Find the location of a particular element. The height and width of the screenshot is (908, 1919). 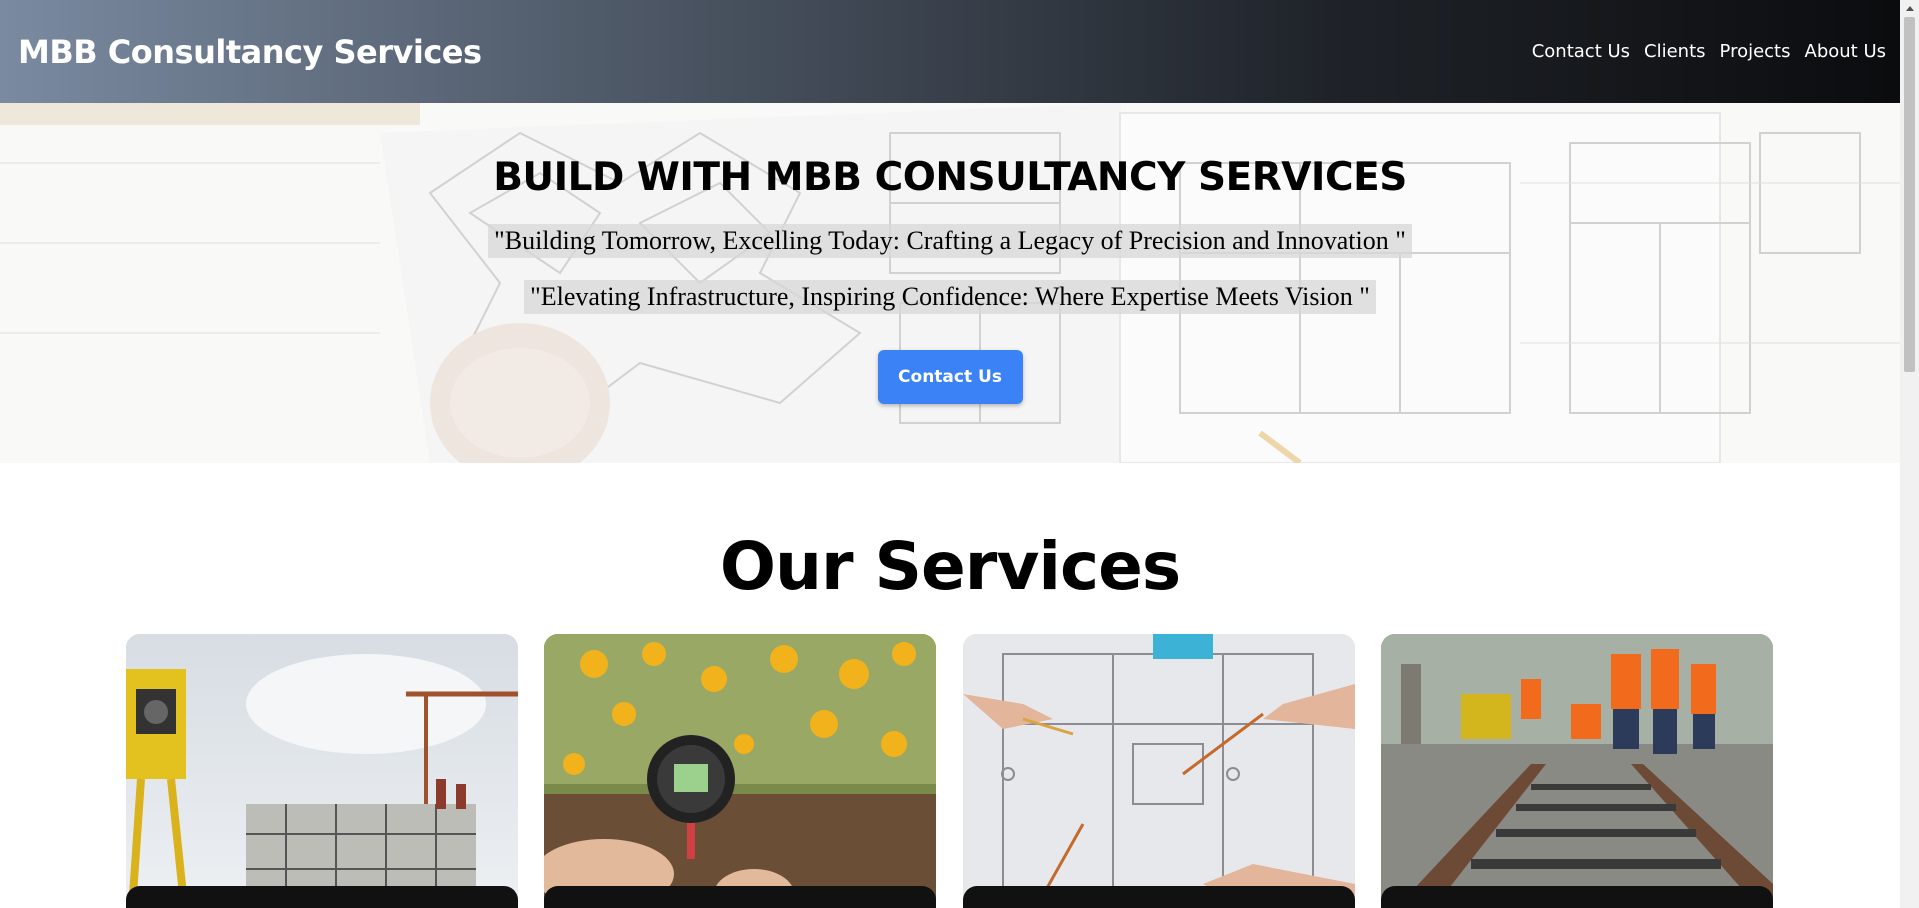

service-card-railway is located at coordinates (1577, 771).